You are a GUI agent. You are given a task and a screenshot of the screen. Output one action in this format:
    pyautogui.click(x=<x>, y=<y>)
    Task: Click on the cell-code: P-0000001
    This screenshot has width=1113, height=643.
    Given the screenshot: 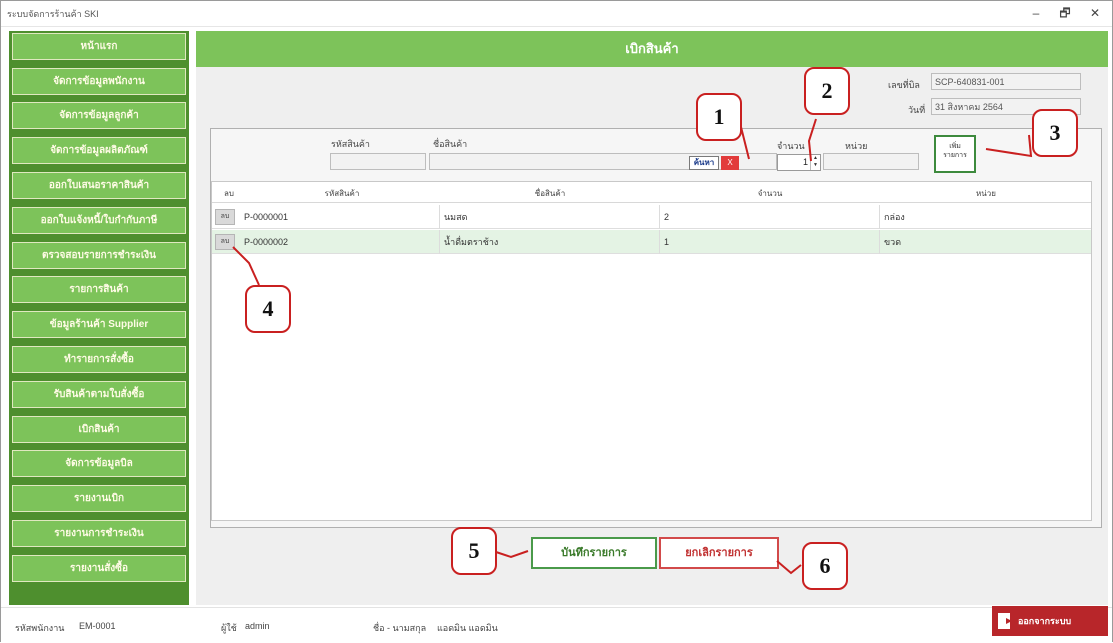 What is the action you would take?
    pyautogui.click(x=340, y=217)
    